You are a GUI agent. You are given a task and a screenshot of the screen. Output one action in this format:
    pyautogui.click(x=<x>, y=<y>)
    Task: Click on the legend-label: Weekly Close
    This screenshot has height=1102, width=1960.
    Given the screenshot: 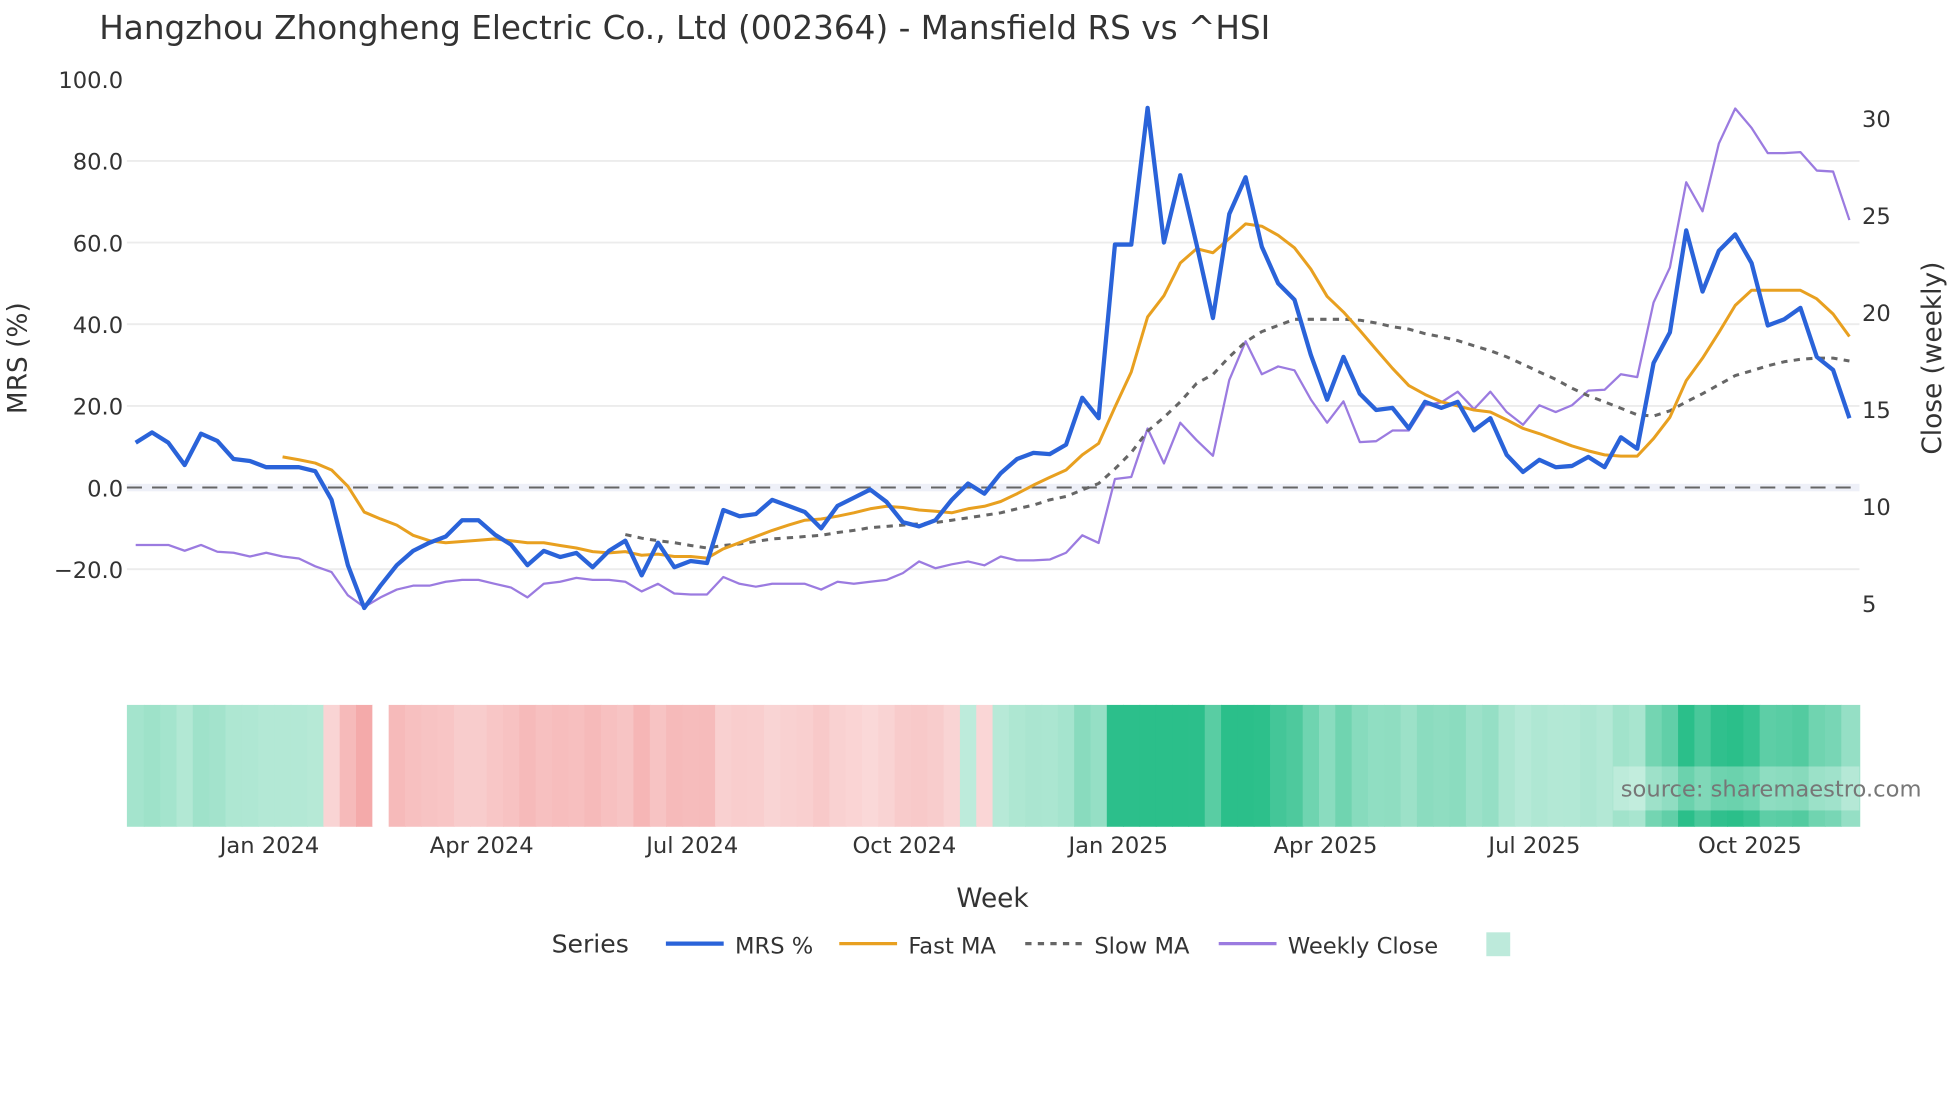 What is the action you would take?
    pyautogui.click(x=1363, y=947)
    